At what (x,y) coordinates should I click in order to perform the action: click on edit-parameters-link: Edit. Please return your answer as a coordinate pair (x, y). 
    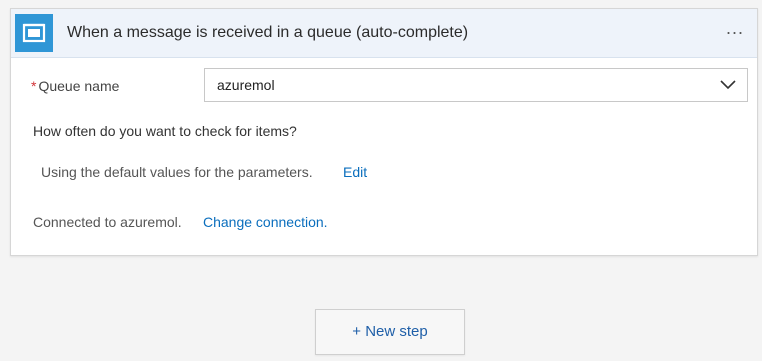
    Looking at the image, I should click on (355, 172).